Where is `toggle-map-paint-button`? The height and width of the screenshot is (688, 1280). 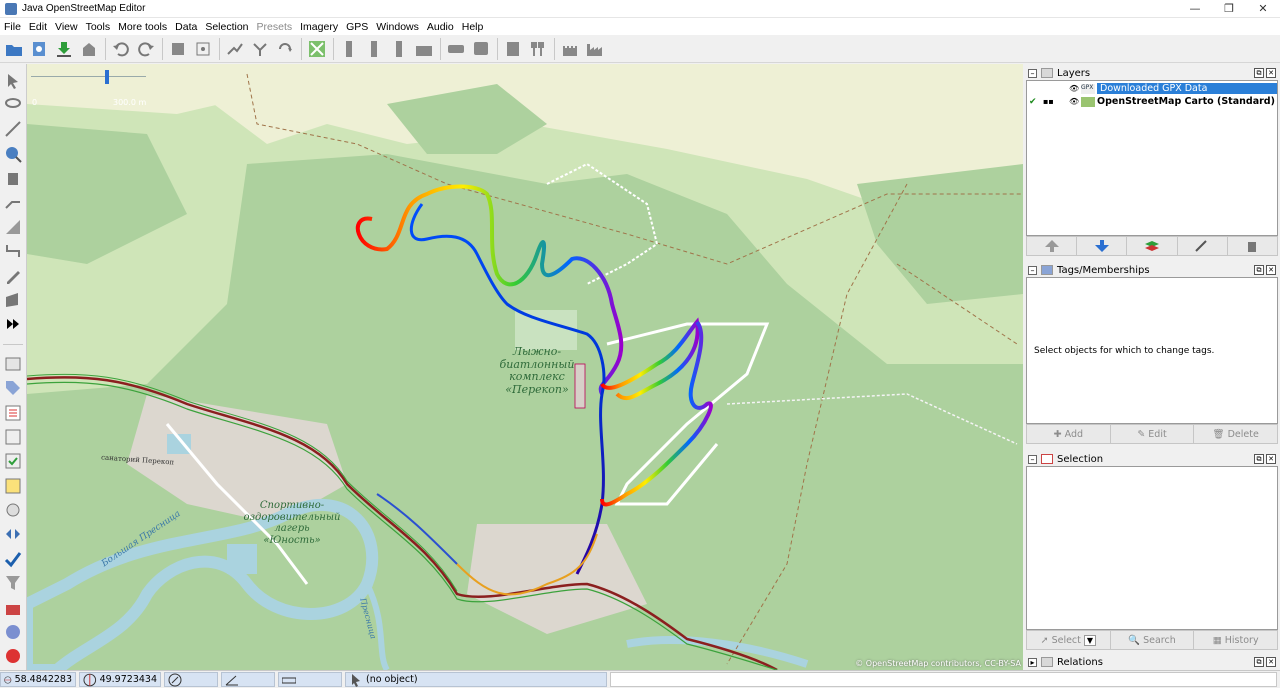
toggle-map-paint-button is located at coordinates (13, 631).